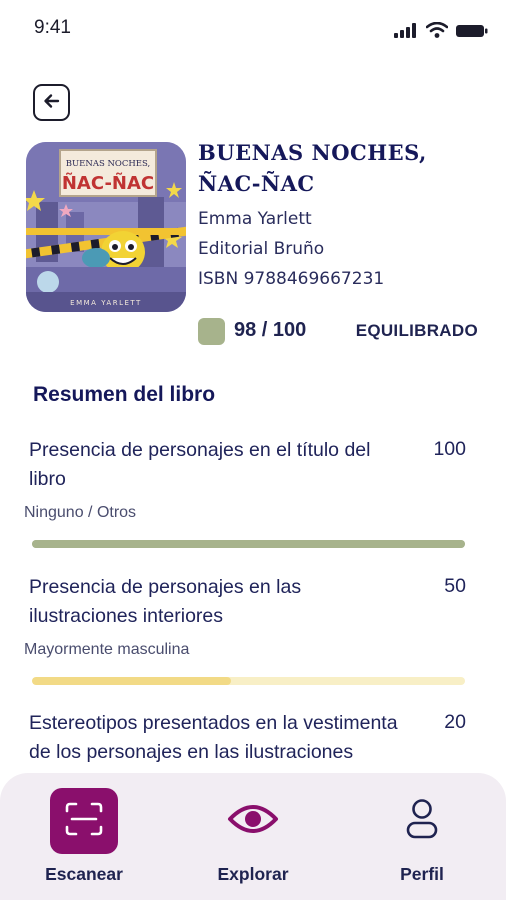 The height and width of the screenshot is (900, 506). I want to click on summary-item-text-line-1: Presencia de personajes en las, so click(165, 587).